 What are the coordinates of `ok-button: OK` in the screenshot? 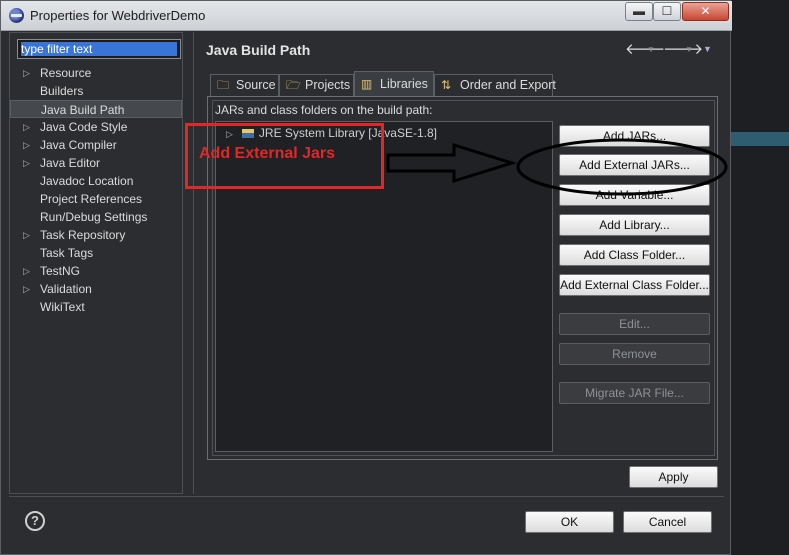 It's located at (569, 522).